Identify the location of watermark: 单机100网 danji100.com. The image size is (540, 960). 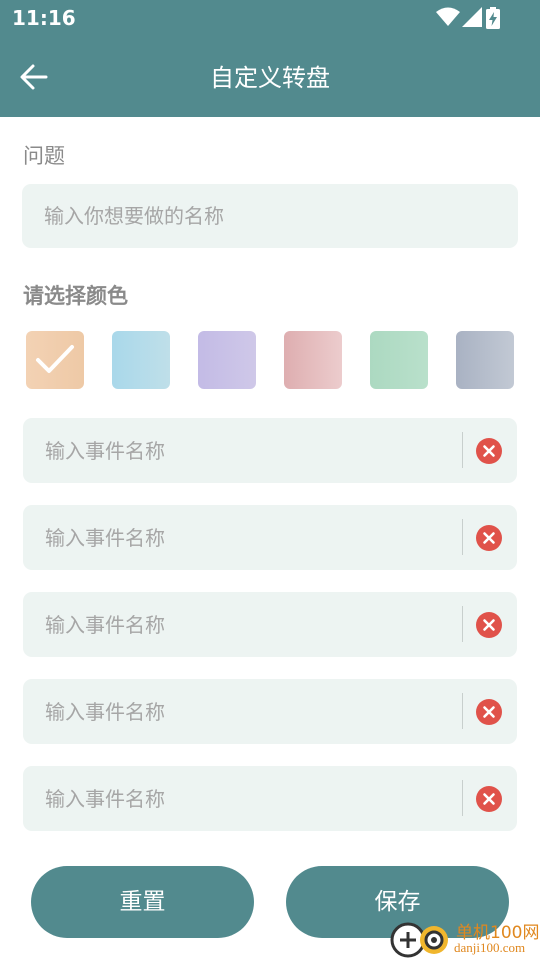
(465, 939).